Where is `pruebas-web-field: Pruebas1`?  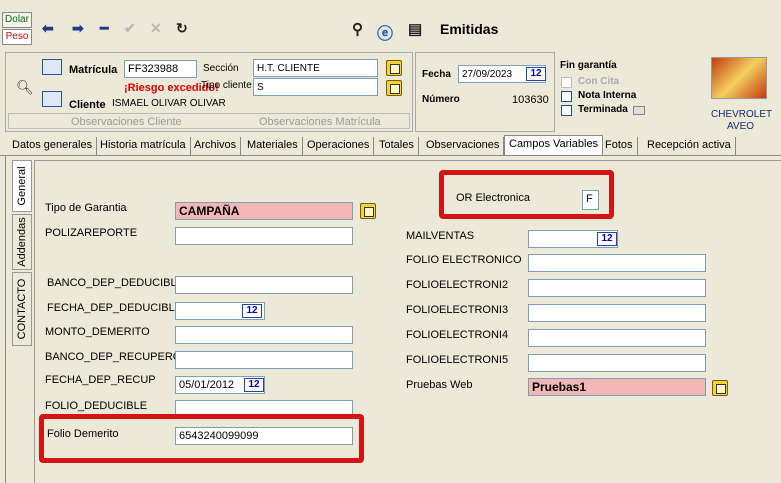
pruebas-web-field: Pruebas1 is located at coordinates (617, 387).